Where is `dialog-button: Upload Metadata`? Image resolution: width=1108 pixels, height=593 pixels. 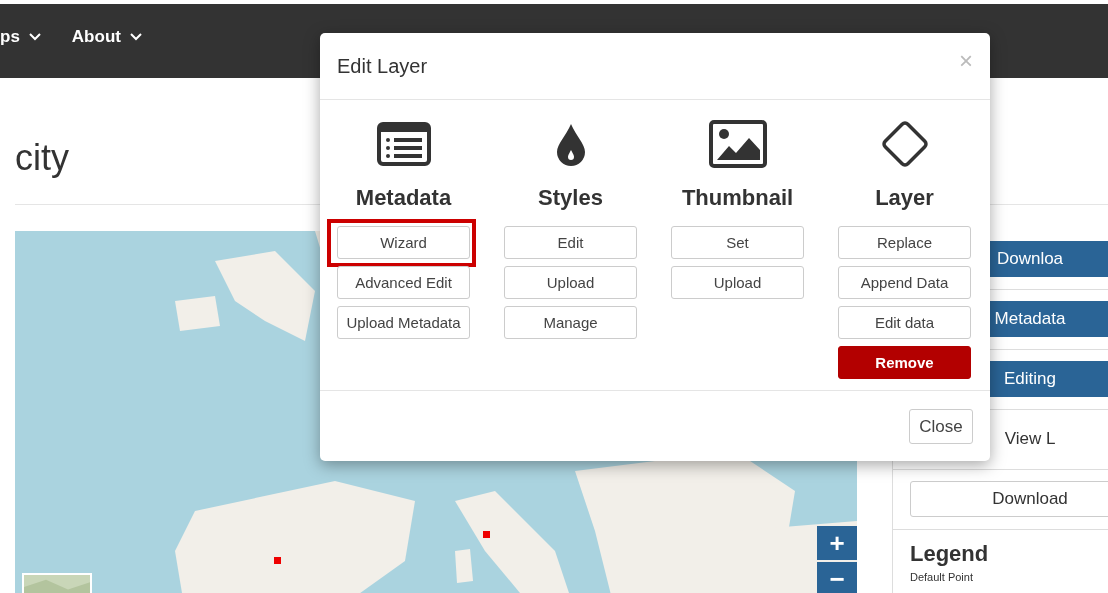
dialog-button: Upload Metadata is located at coordinates (403, 322).